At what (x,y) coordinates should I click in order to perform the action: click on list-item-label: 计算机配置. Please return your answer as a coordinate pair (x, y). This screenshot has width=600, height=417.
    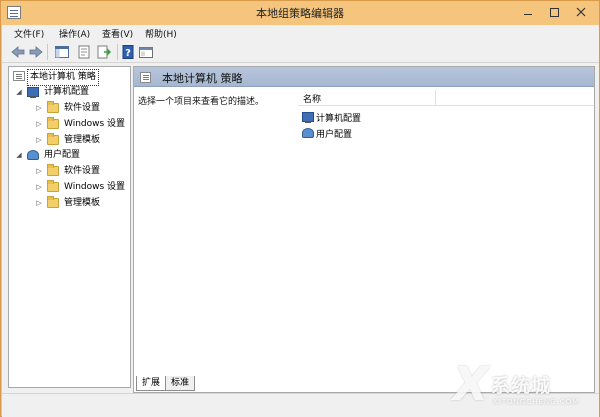
    Looking at the image, I should click on (339, 119).